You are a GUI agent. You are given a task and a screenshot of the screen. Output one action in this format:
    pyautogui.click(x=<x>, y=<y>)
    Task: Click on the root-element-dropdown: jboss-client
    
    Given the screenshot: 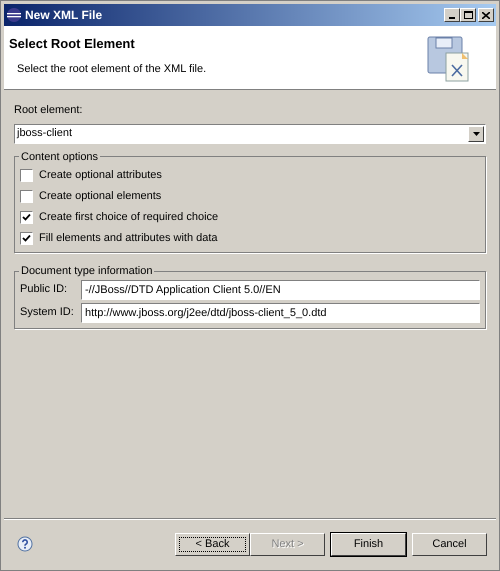 What is the action you would take?
    pyautogui.click(x=250, y=134)
    